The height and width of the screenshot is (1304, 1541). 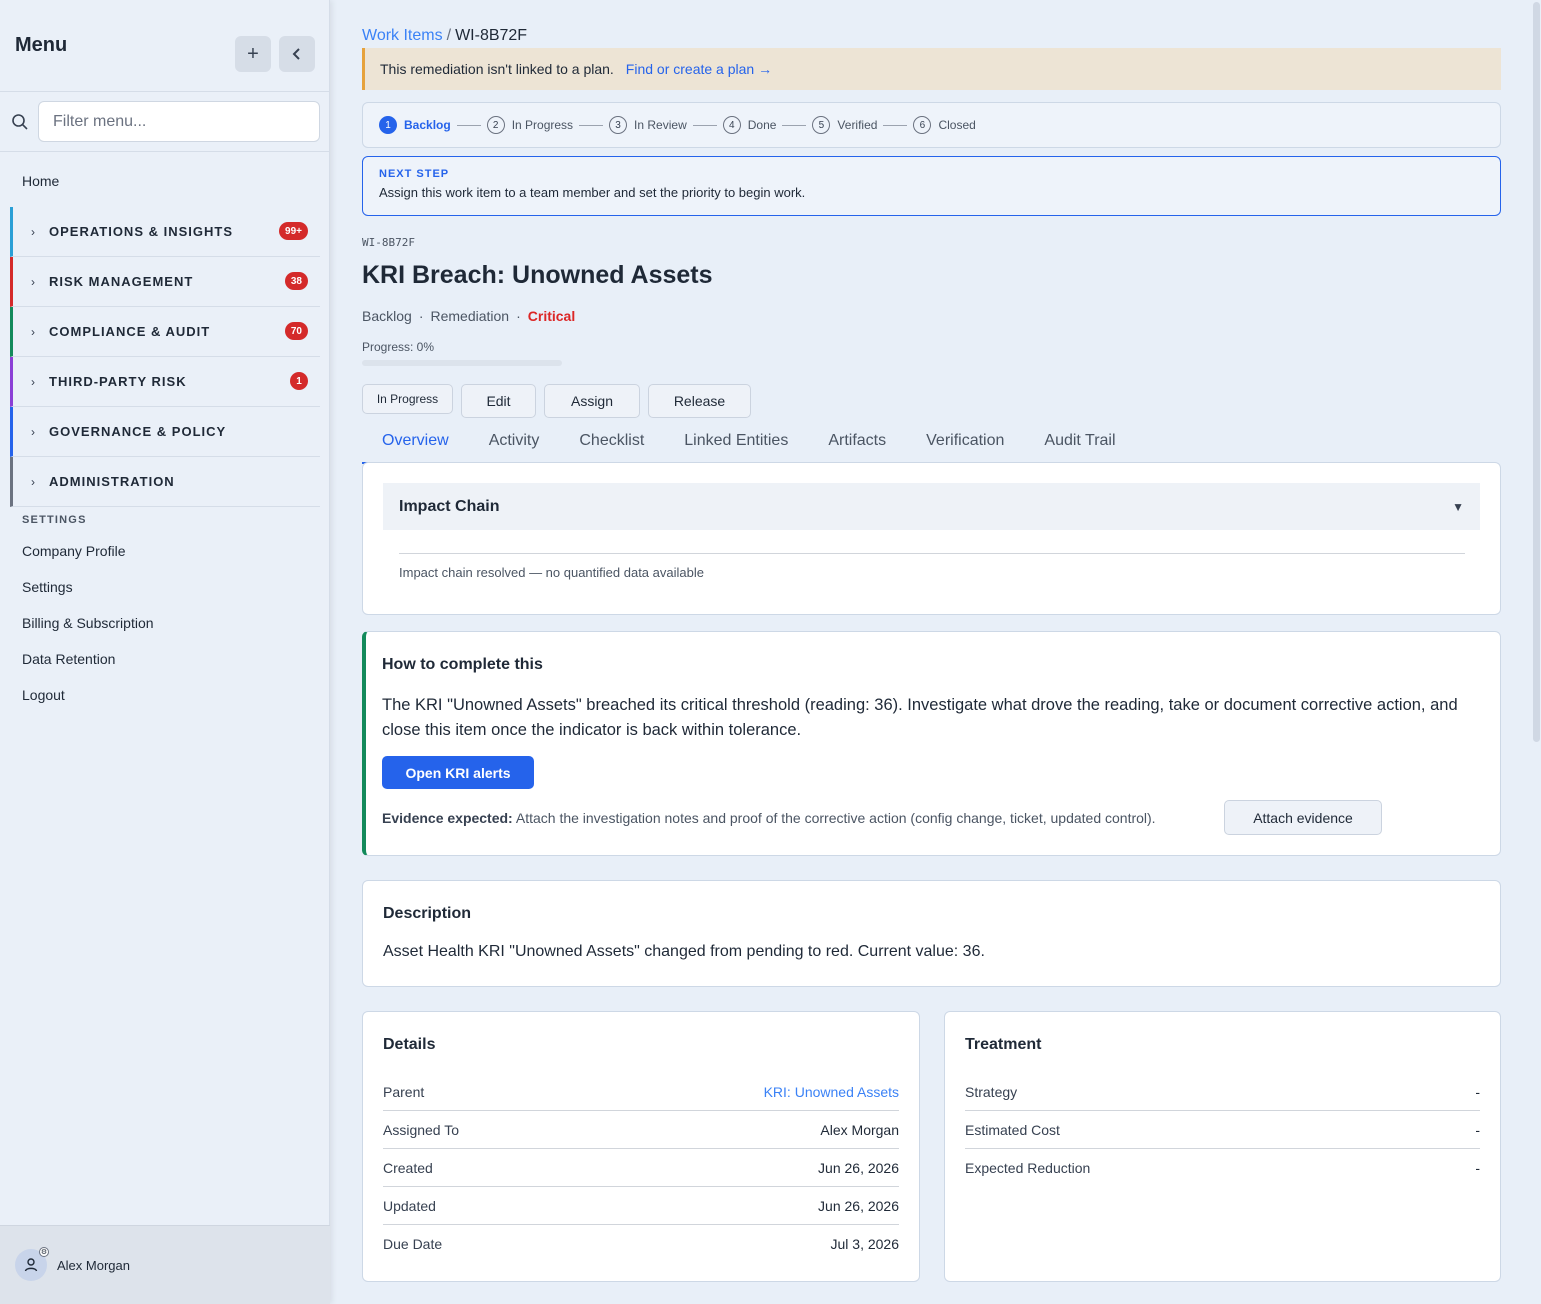 What do you see at coordinates (641, 1206) in the screenshot?
I see `detail-row-updated: Updated Jun 26, 2026` at bounding box center [641, 1206].